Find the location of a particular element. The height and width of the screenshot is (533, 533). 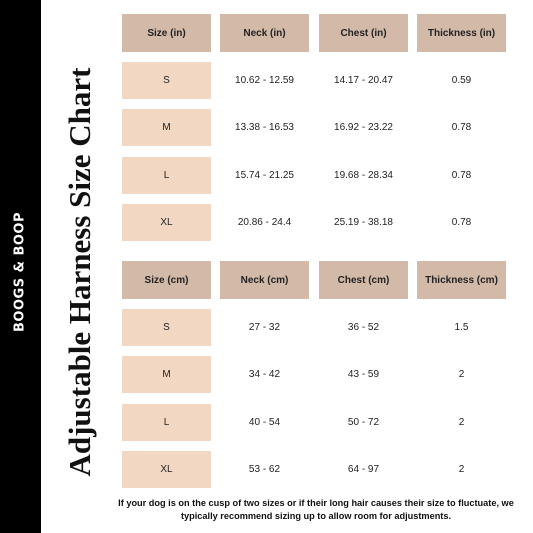

cm-cell-chest: 64 - 97 is located at coordinates (363, 469).